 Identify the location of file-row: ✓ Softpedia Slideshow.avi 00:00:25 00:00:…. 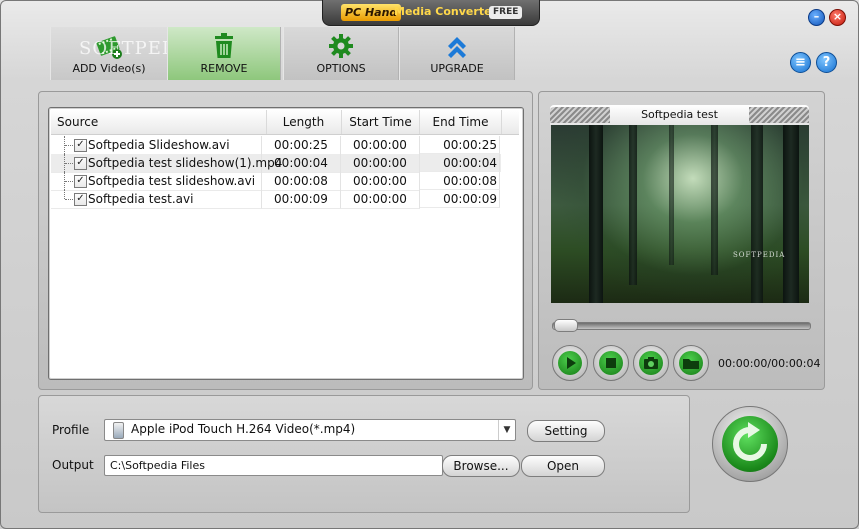
(276, 145).